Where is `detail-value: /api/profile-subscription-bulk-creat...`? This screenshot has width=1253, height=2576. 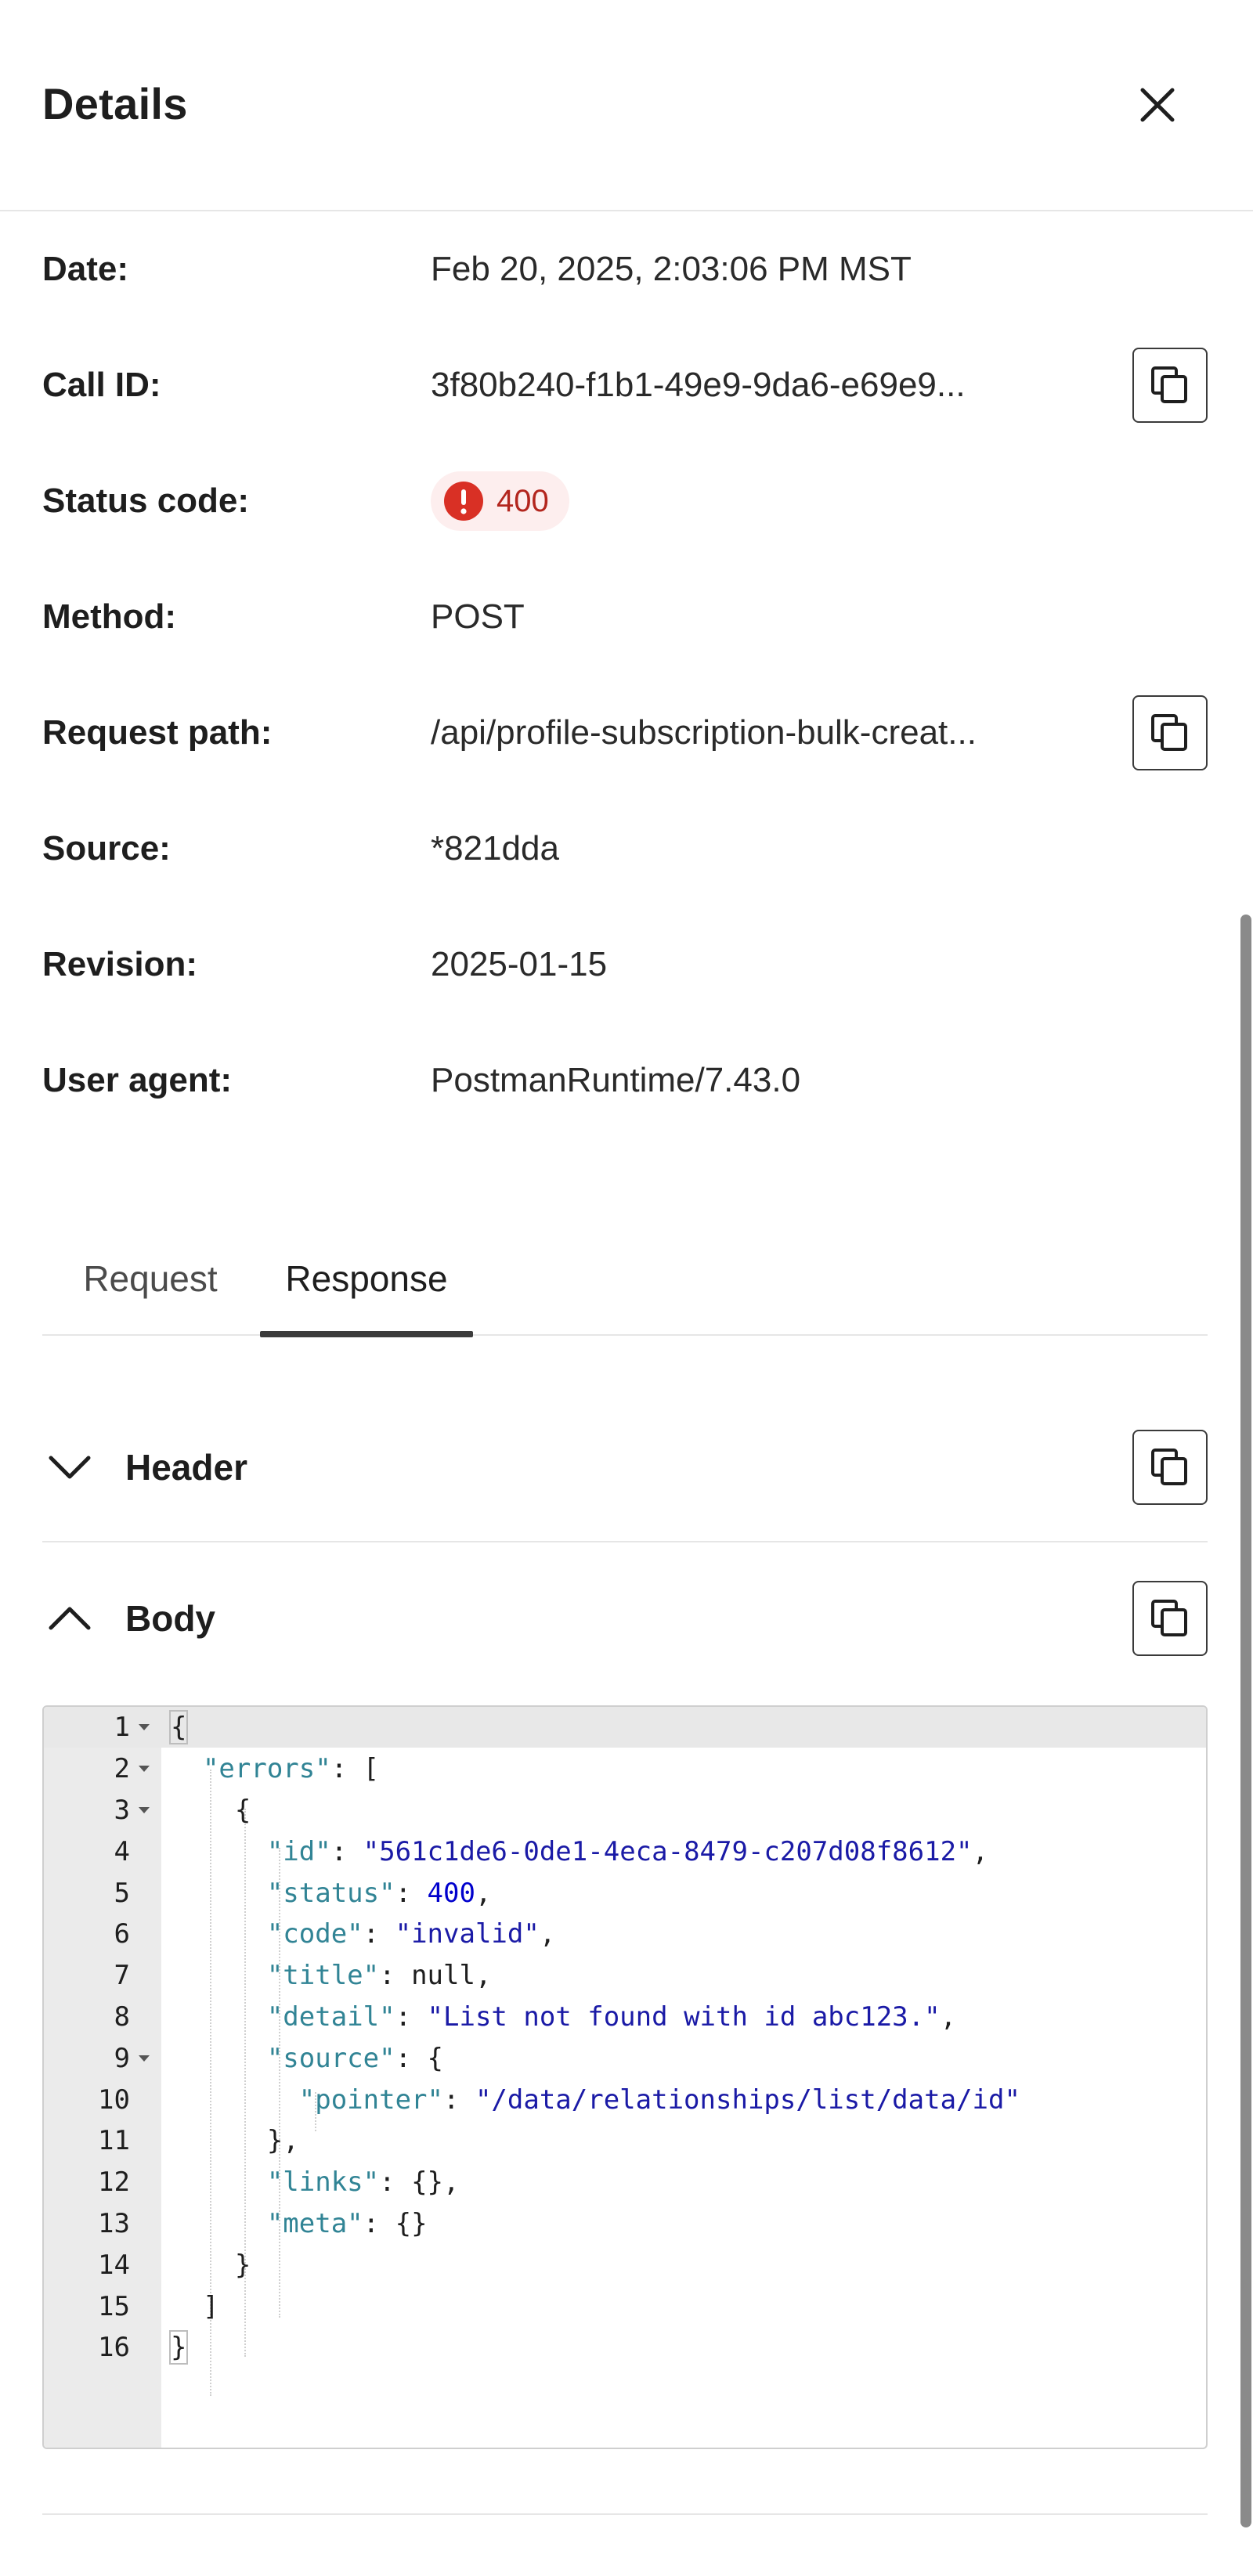 detail-value: /api/profile-subscription-bulk-creat... is located at coordinates (704, 732).